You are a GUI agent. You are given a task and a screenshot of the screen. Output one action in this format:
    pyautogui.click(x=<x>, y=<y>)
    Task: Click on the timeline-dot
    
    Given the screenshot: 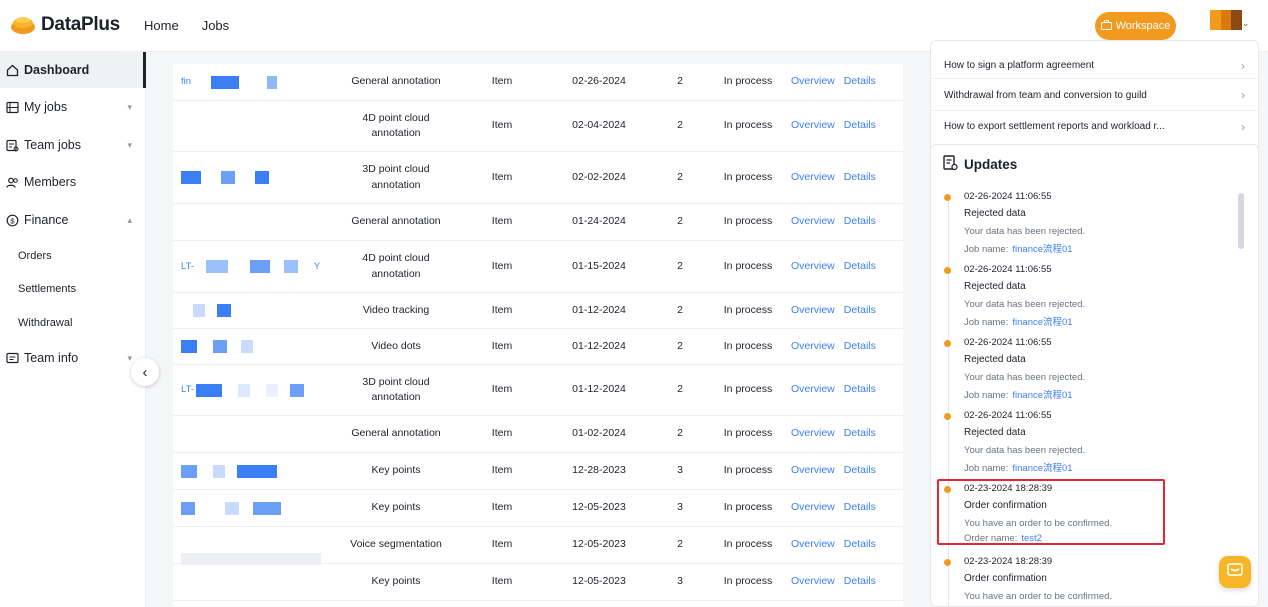 What is the action you would take?
    pyautogui.click(x=947, y=197)
    